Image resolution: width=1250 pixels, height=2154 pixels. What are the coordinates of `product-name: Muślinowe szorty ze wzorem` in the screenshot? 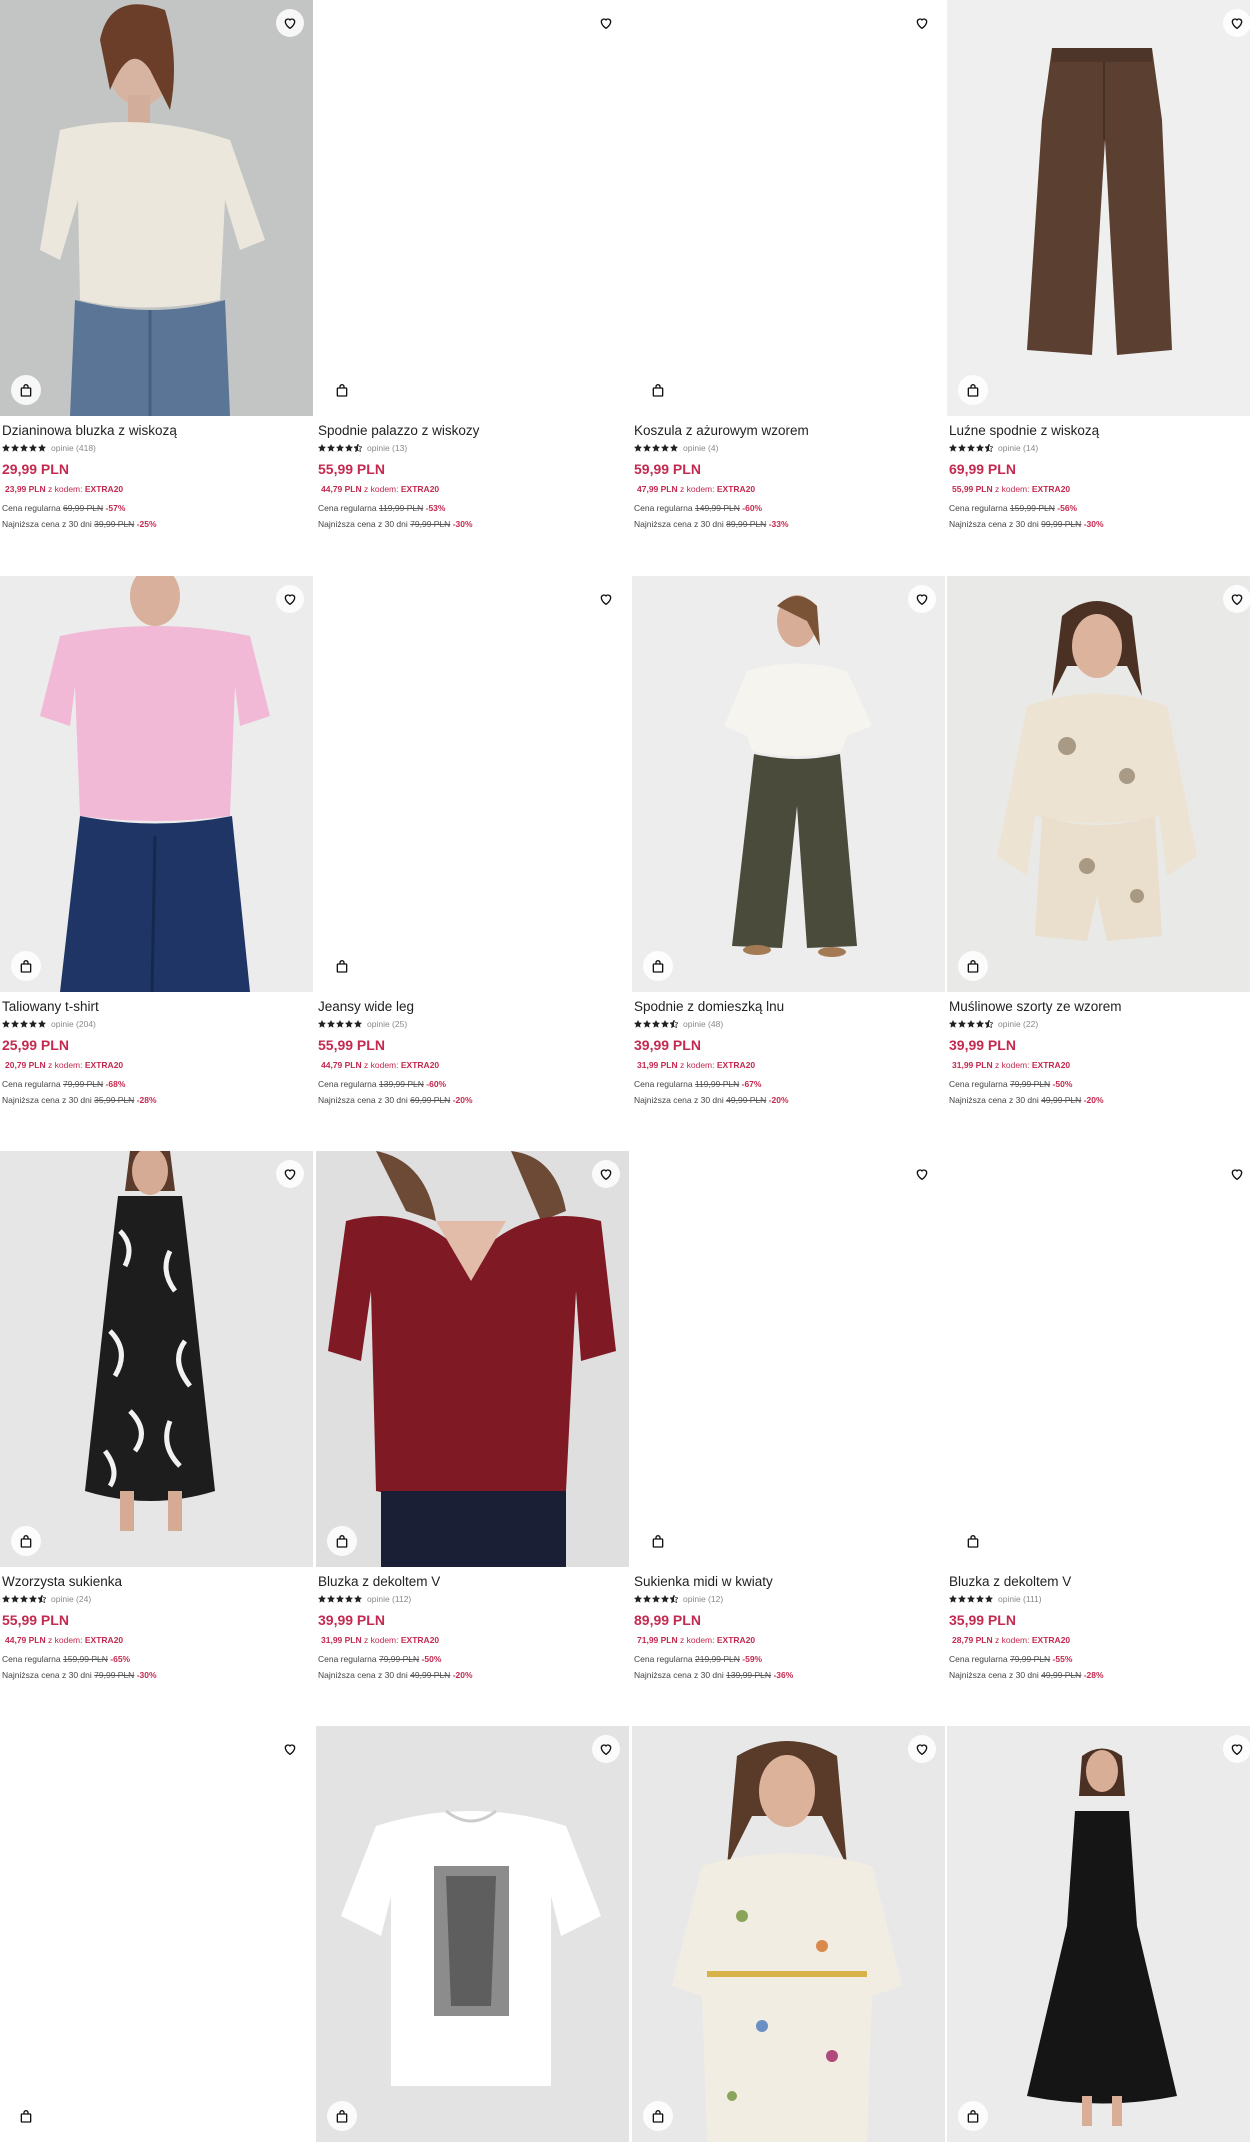 It's located at (1099, 1007).